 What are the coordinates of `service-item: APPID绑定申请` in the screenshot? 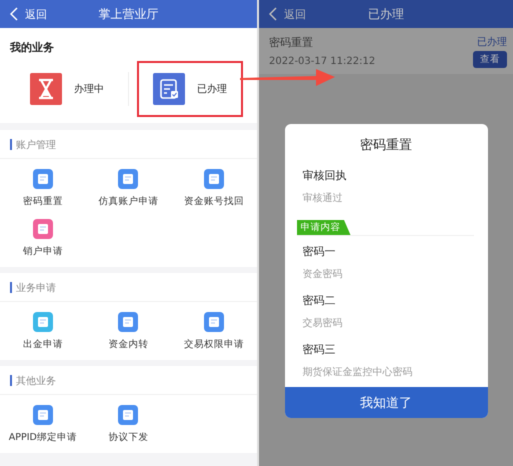 It's located at (43, 426).